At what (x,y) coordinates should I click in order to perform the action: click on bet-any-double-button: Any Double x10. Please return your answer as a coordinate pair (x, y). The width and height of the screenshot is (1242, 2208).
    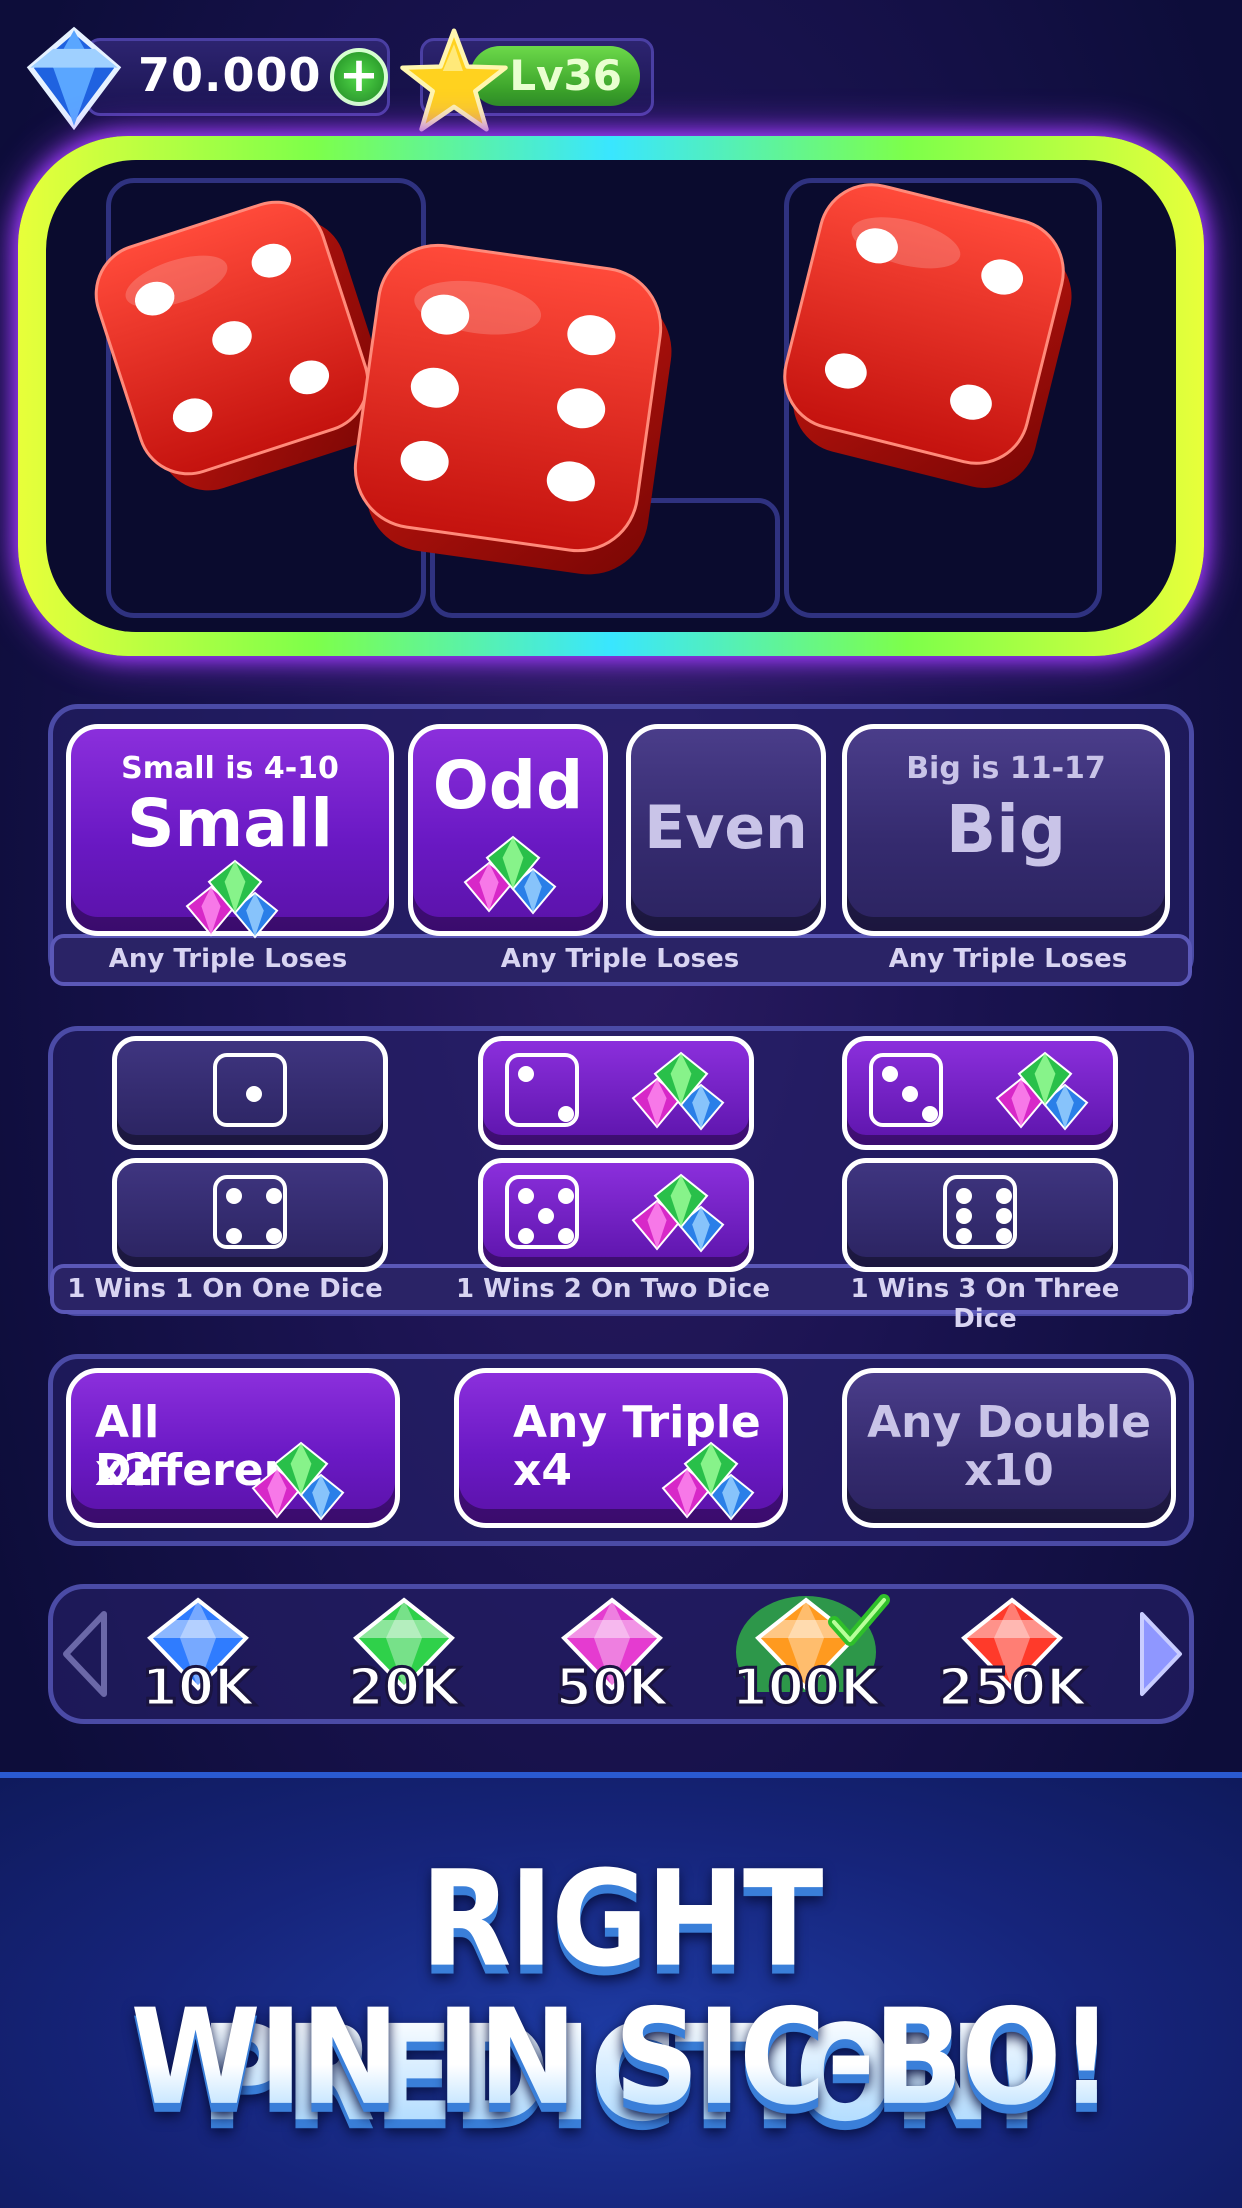
    Looking at the image, I should click on (1009, 1448).